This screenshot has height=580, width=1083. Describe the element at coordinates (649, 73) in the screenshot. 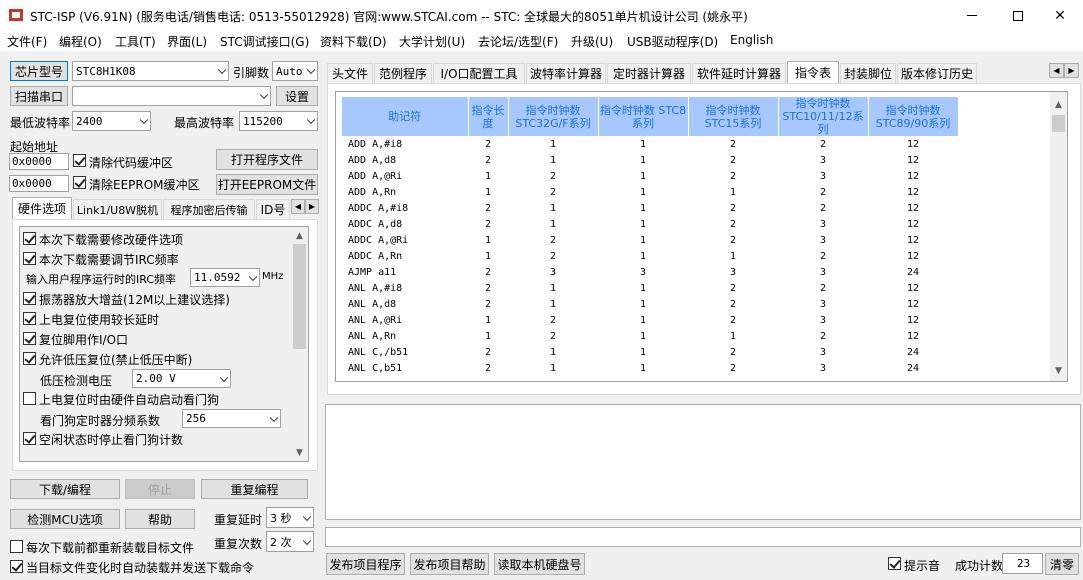

I see `tab-timer-calc: 定时器计算器` at that location.